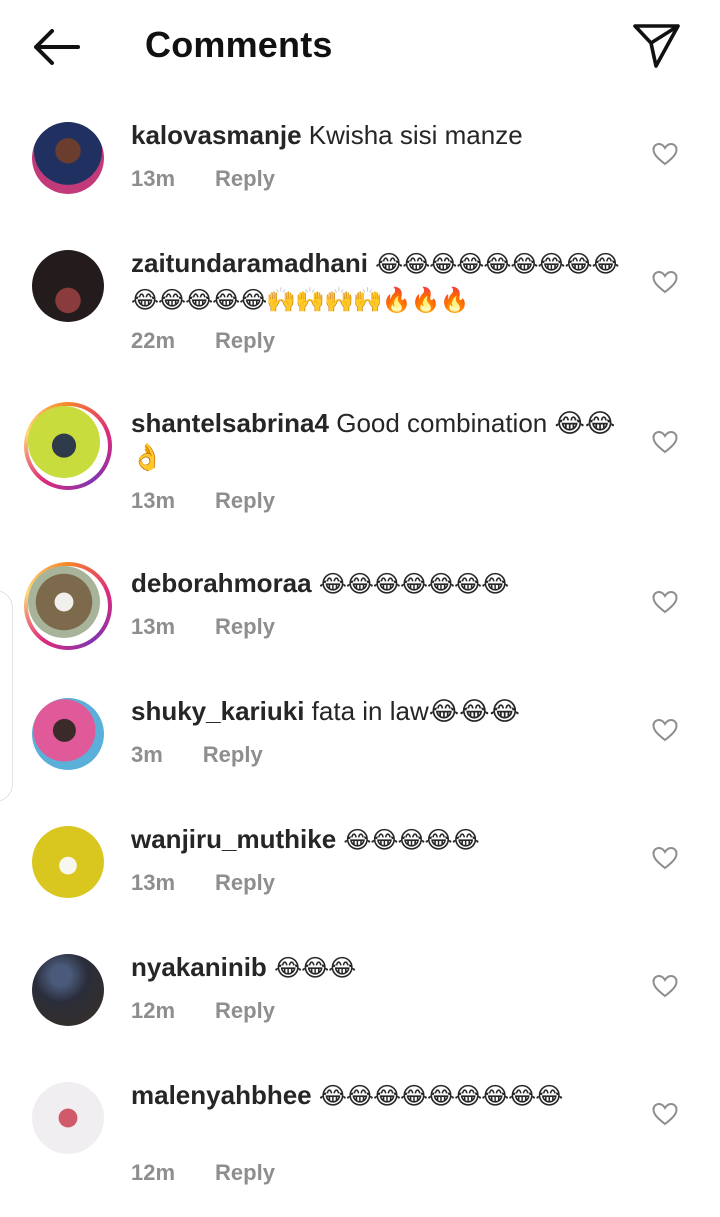 The width and height of the screenshot is (720, 1217). I want to click on comment-username: malenyahbhee, so click(221, 1095).